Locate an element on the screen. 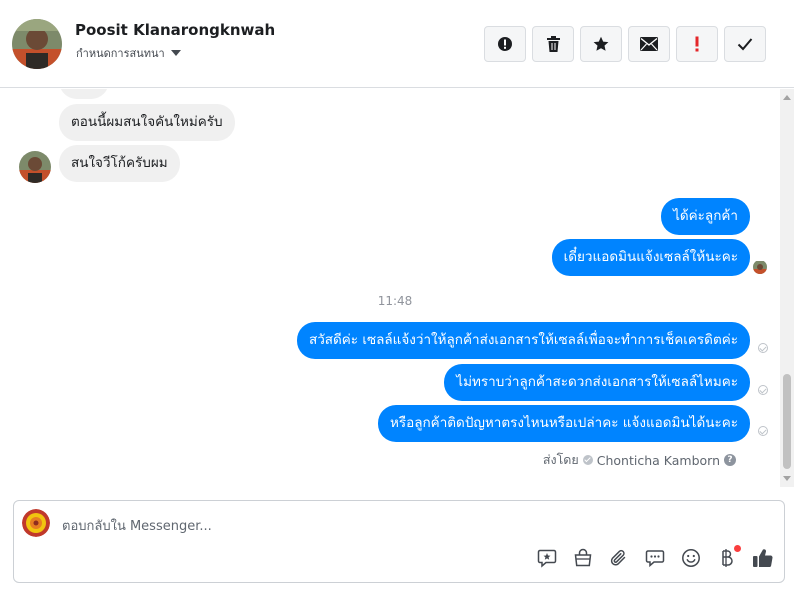  payment-button is located at coordinates (728, 557).